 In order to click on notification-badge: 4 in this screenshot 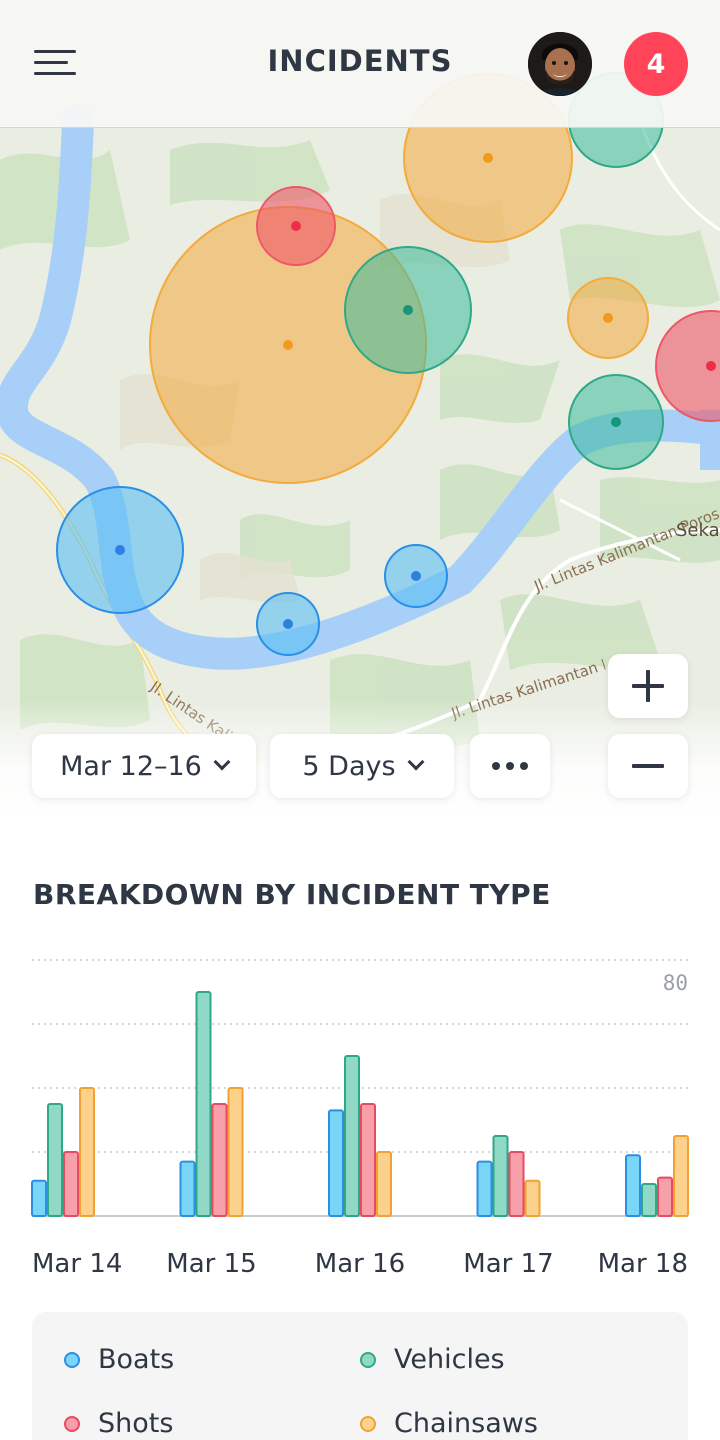, I will do `click(656, 64)`.